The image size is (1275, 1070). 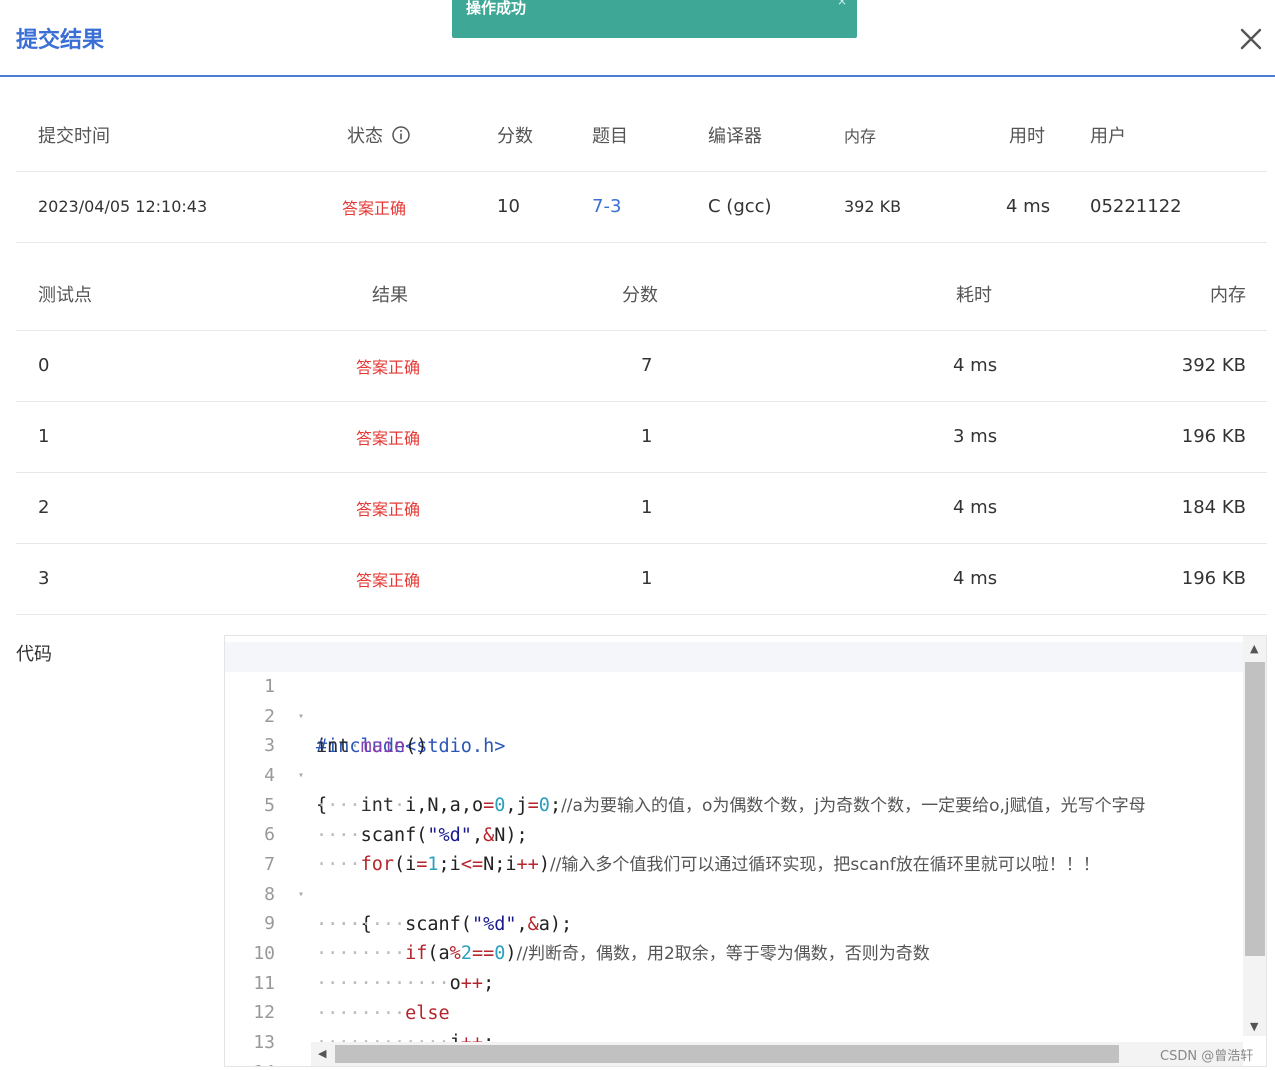 What do you see at coordinates (403, 207) in the screenshot?
I see `status-badge: 答案正确` at bounding box center [403, 207].